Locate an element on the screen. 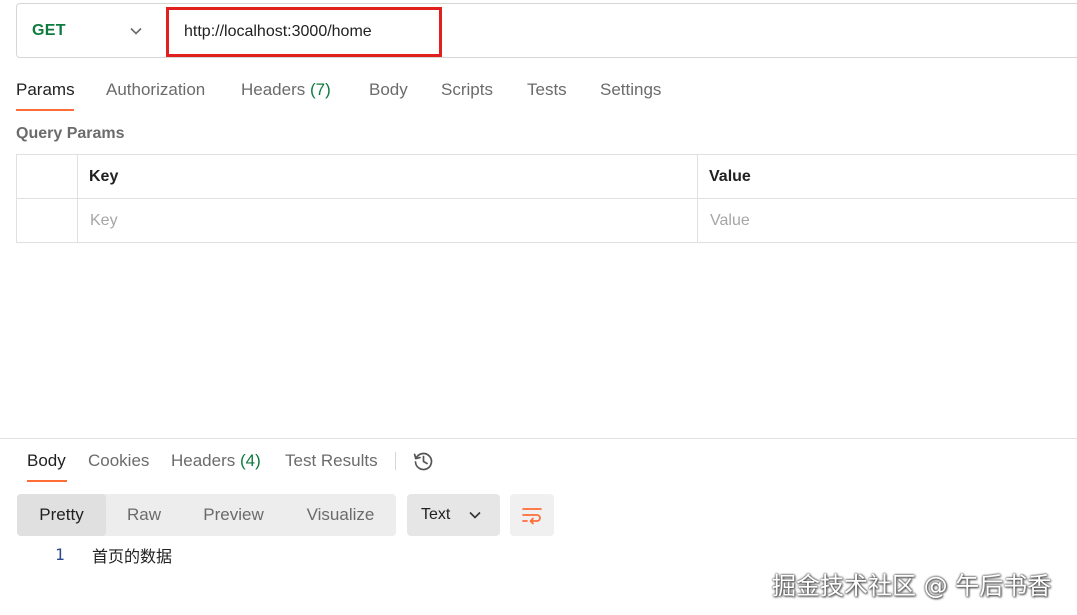 The width and height of the screenshot is (1077, 615). response-tab-cookies: Cookies is located at coordinates (118, 461).